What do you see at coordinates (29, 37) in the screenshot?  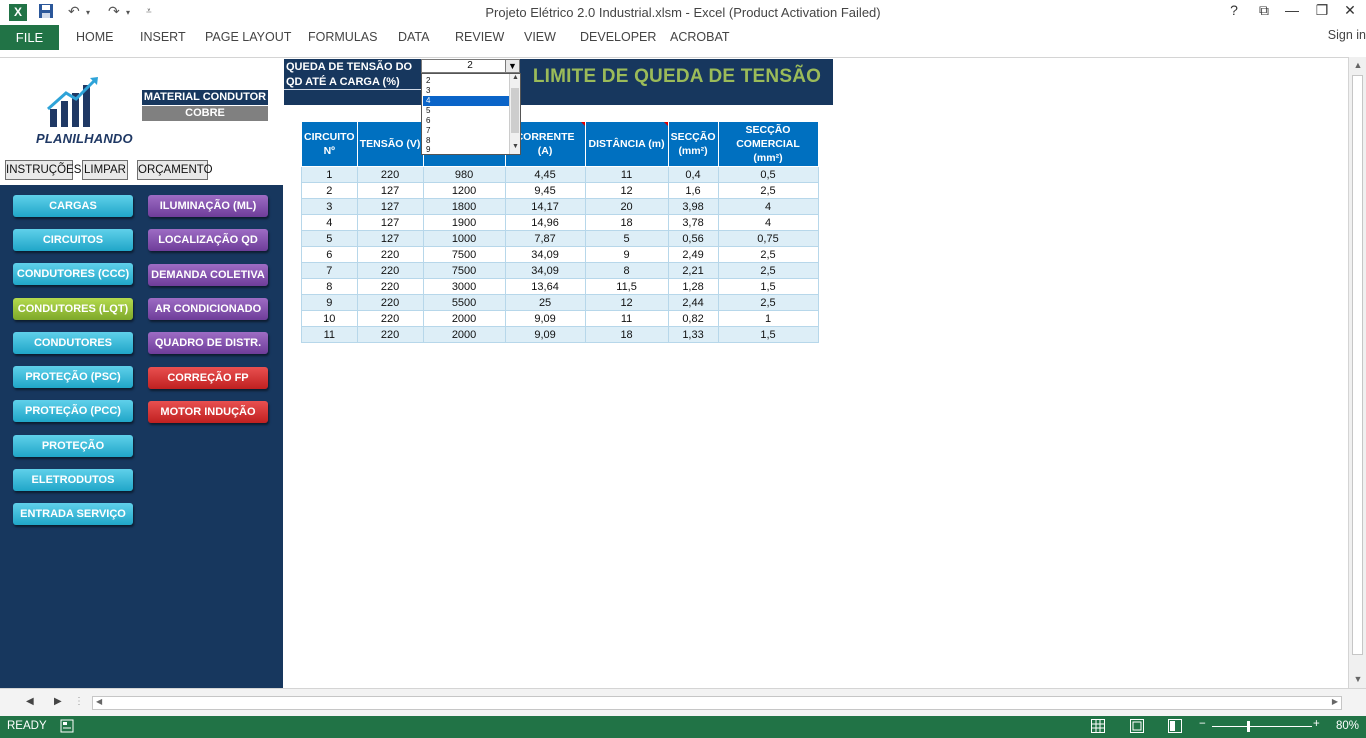 I see `tab-file: FILE` at bounding box center [29, 37].